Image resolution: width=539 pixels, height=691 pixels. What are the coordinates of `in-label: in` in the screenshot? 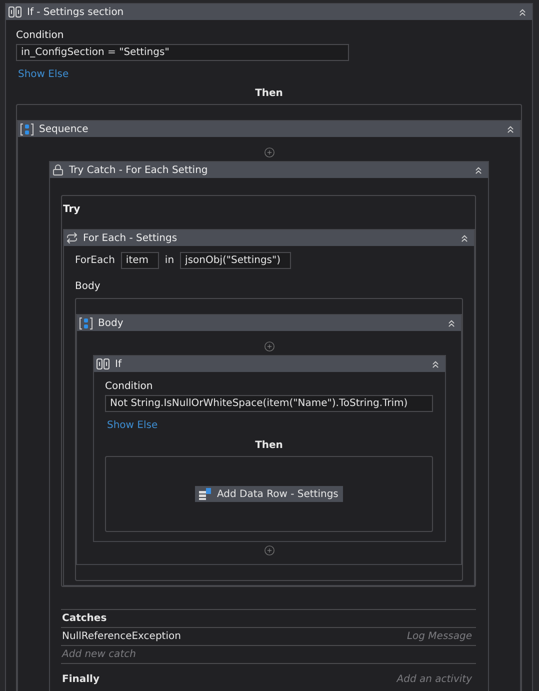 It's located at (169, 260).